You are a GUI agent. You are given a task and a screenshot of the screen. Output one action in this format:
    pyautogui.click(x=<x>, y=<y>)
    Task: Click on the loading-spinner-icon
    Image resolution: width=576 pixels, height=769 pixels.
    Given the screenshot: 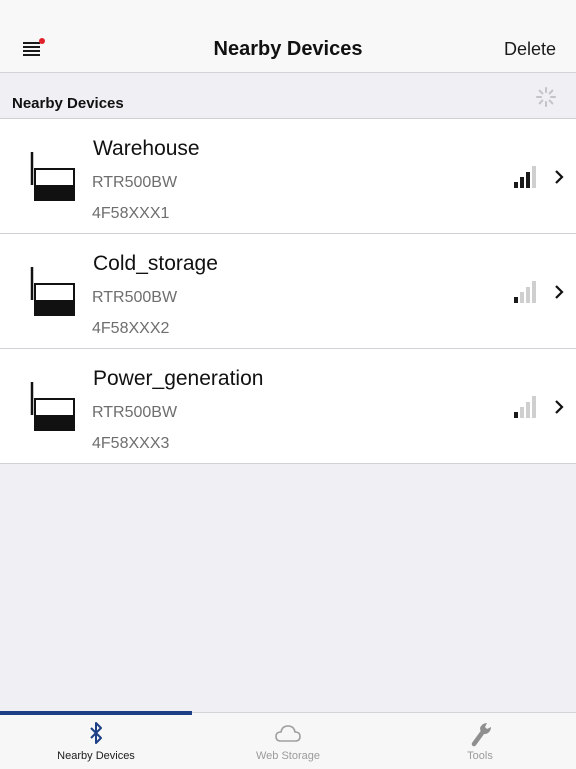 What is the action you would take?
    pyautogui.click(x=546, y=97)
    